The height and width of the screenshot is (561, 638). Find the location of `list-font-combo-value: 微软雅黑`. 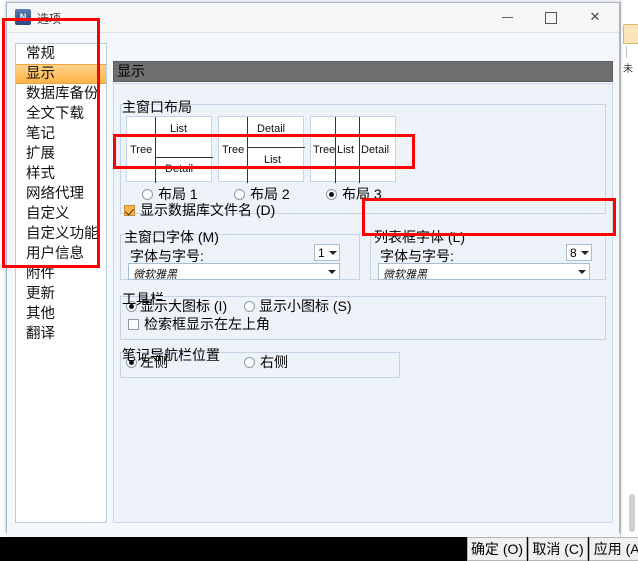

list-font-combo-value: 微软雅黑 is located at coordinates (405, 274).